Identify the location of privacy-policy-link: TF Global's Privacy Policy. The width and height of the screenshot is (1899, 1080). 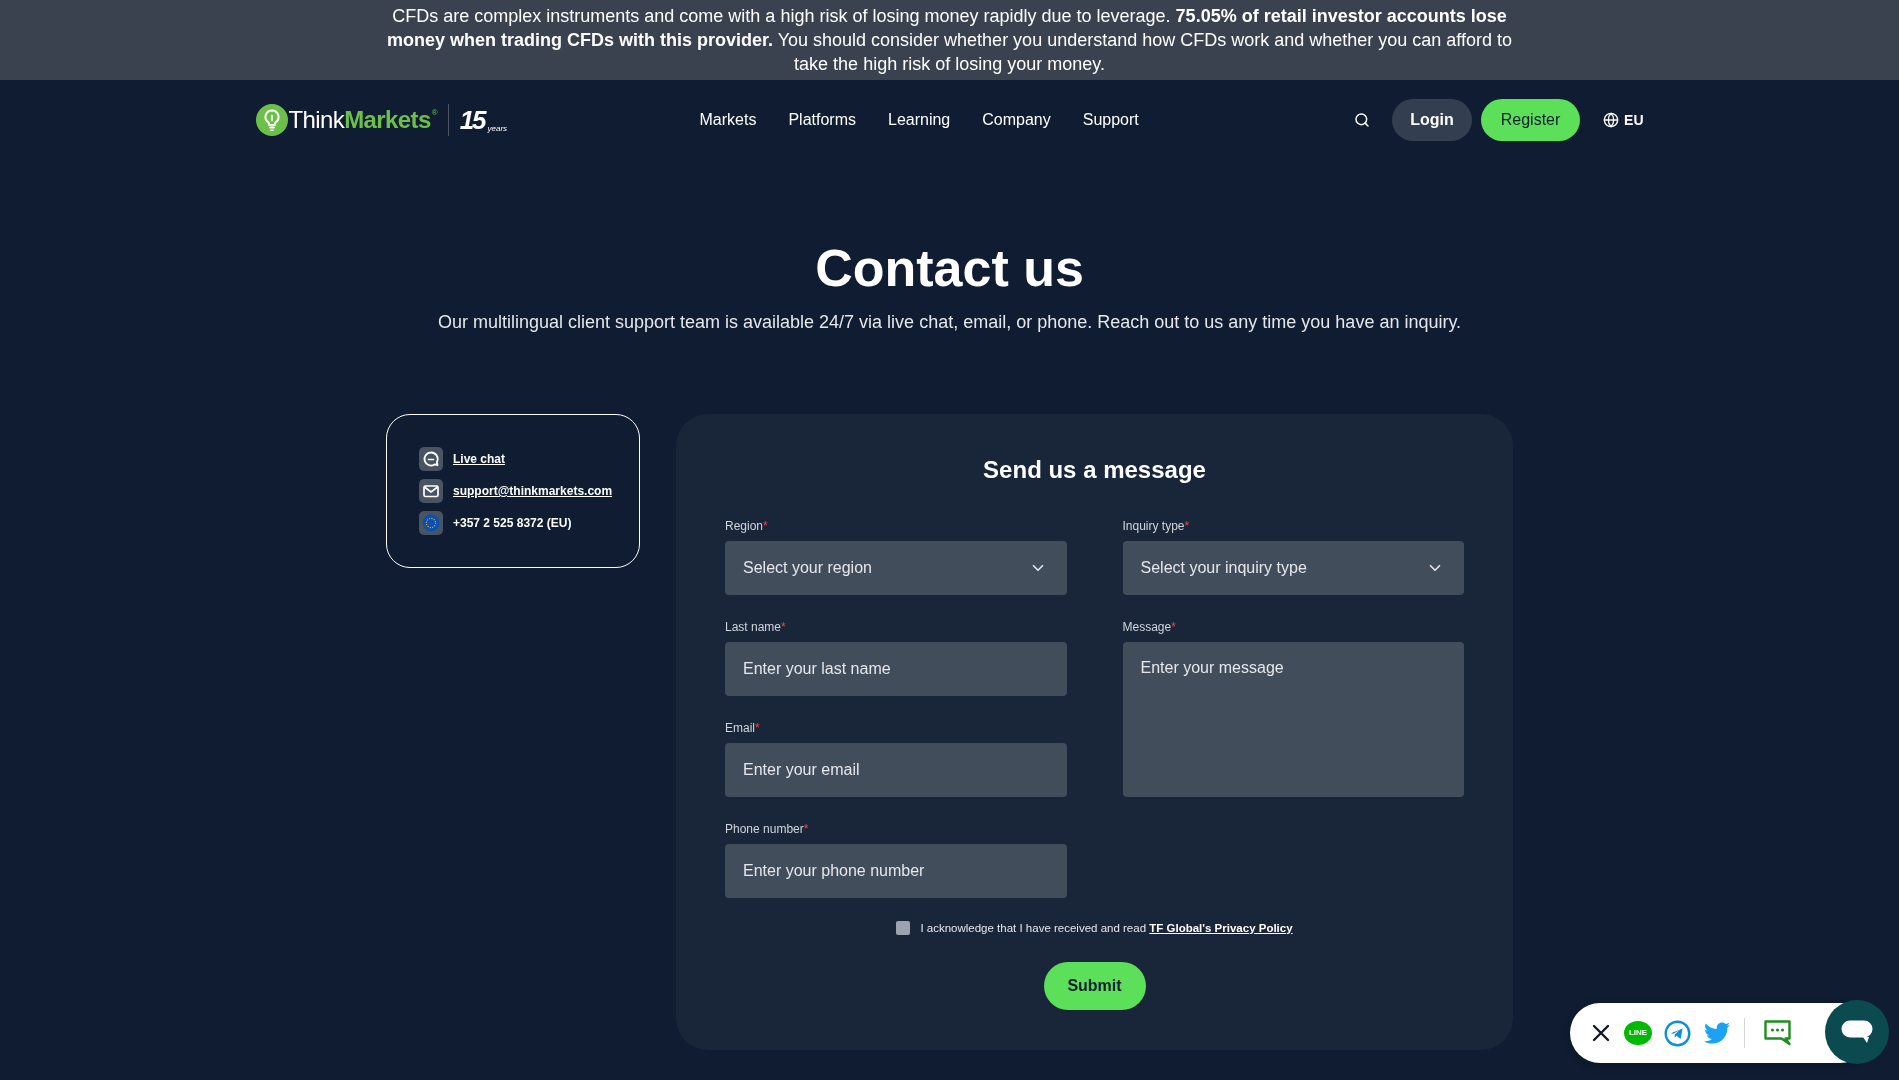
(1221, 928).